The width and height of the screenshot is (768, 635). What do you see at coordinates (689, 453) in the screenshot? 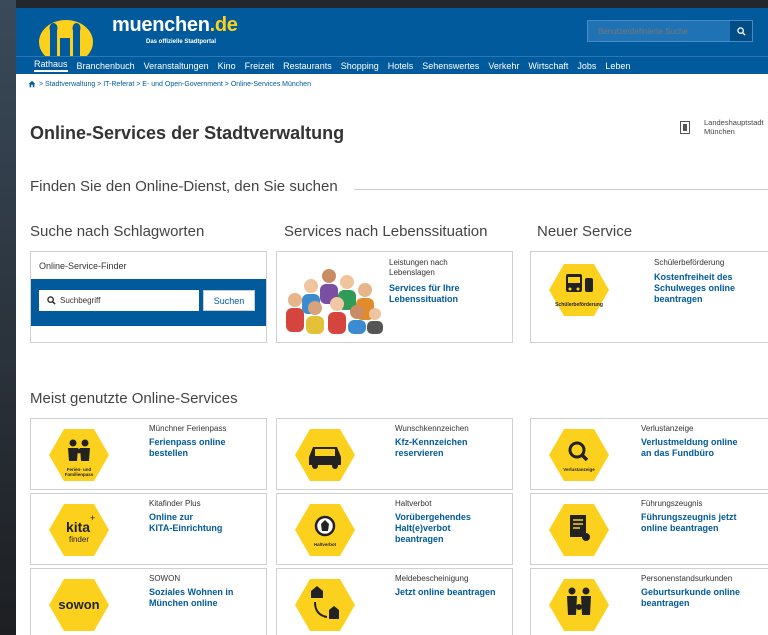
I see `service-link-line: an das Fundbüro` at bounding box center [689, 453].